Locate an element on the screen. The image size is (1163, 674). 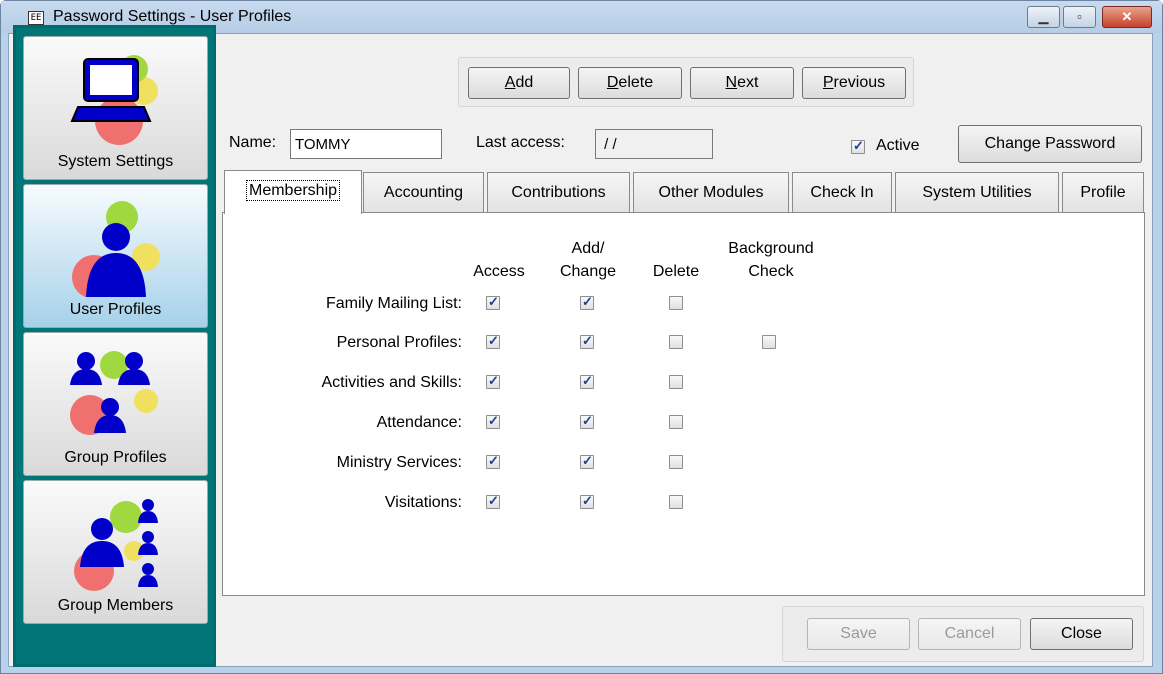
row-label-activities-and-skills: Activities and Skills: is located at coordinates (392, 382).